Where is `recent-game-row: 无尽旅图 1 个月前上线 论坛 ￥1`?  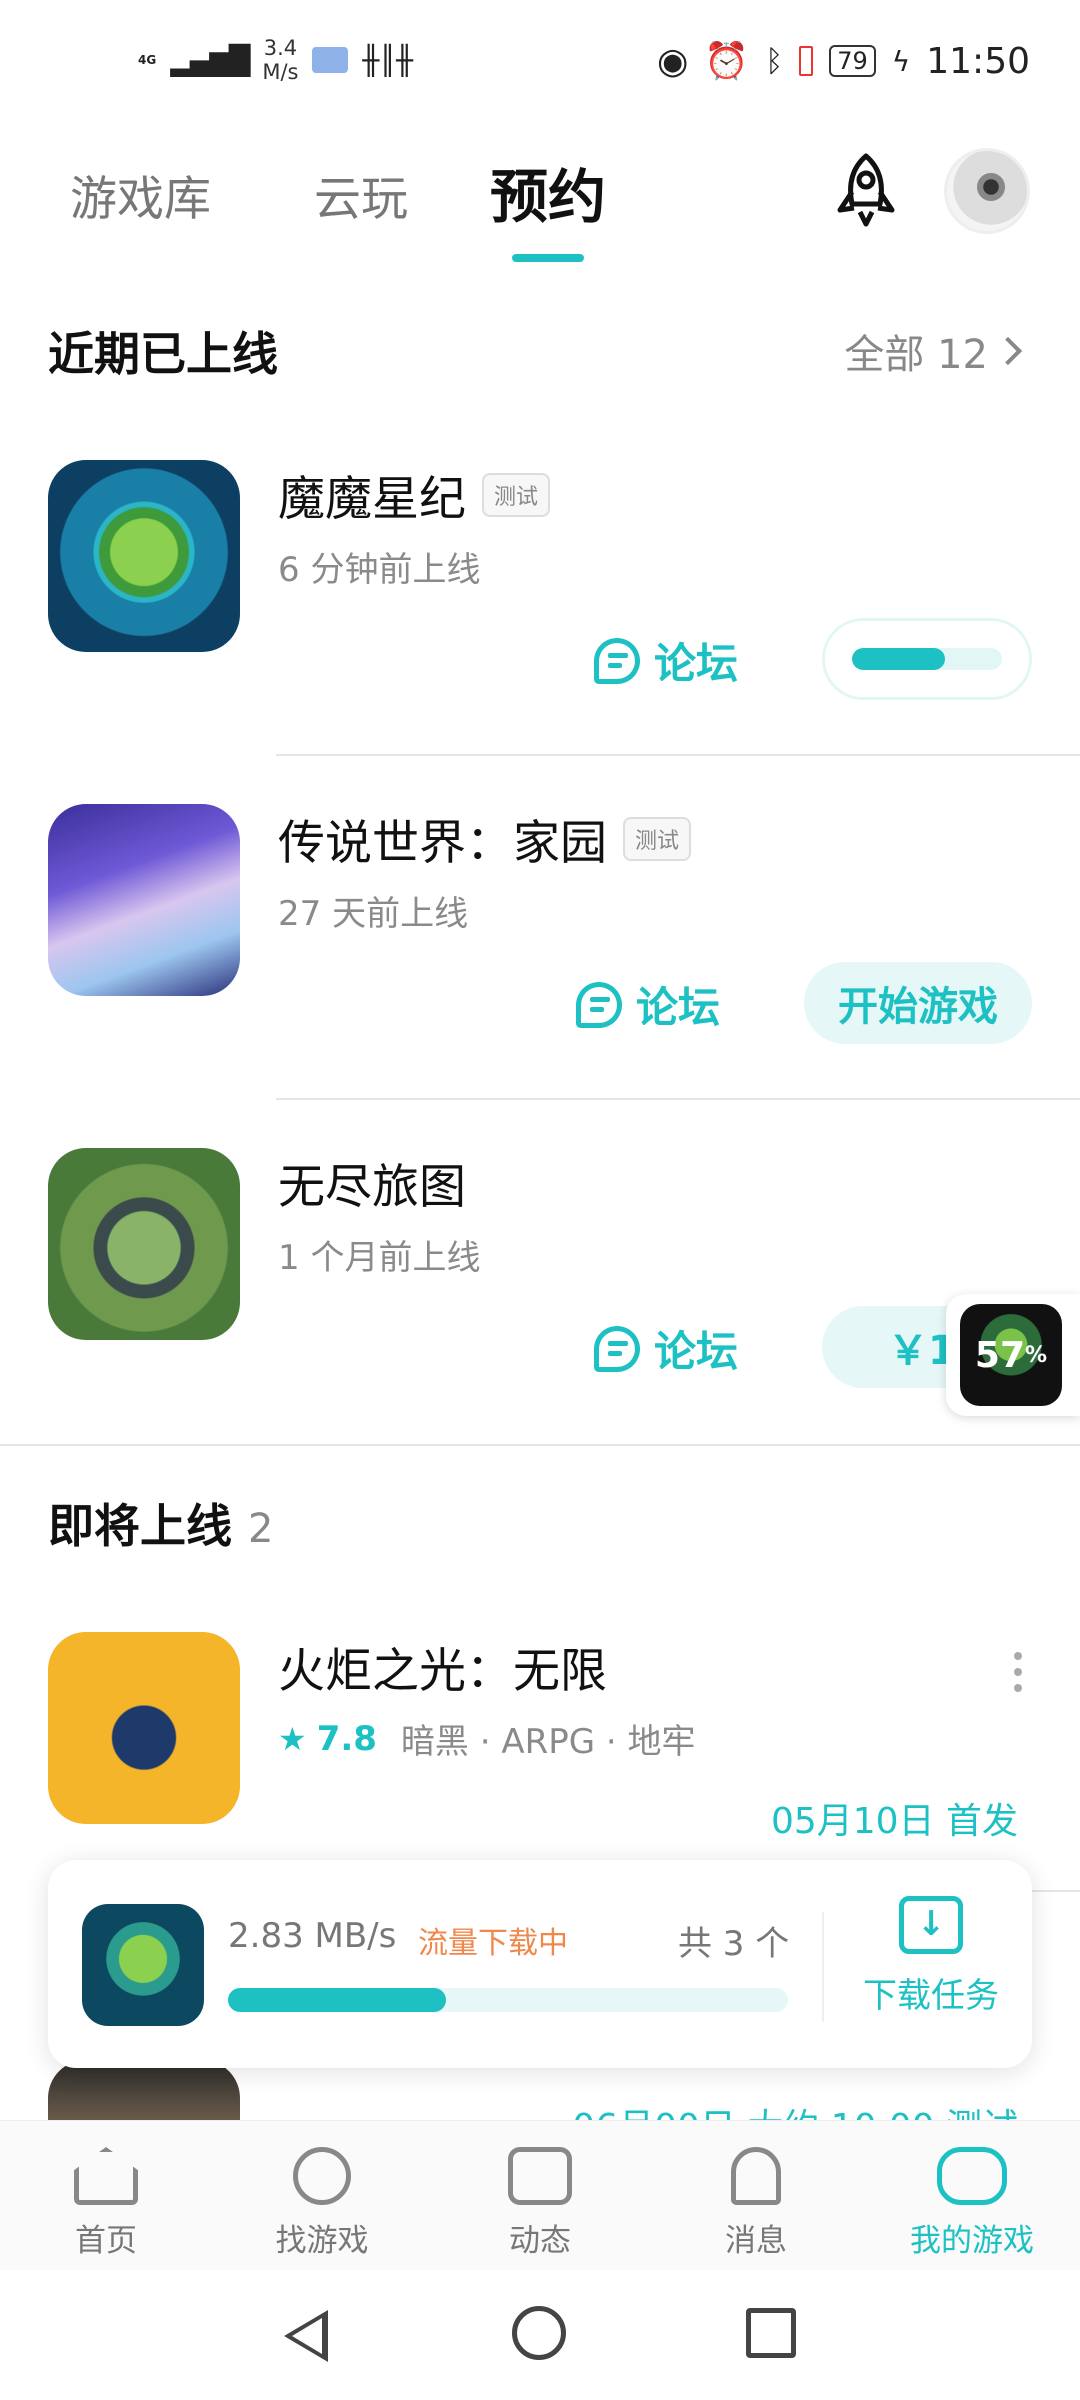 recent-game-row: 无尽旅图 1 个月前上线 论坛 ￥1 is located at coordinates (540, 1268).